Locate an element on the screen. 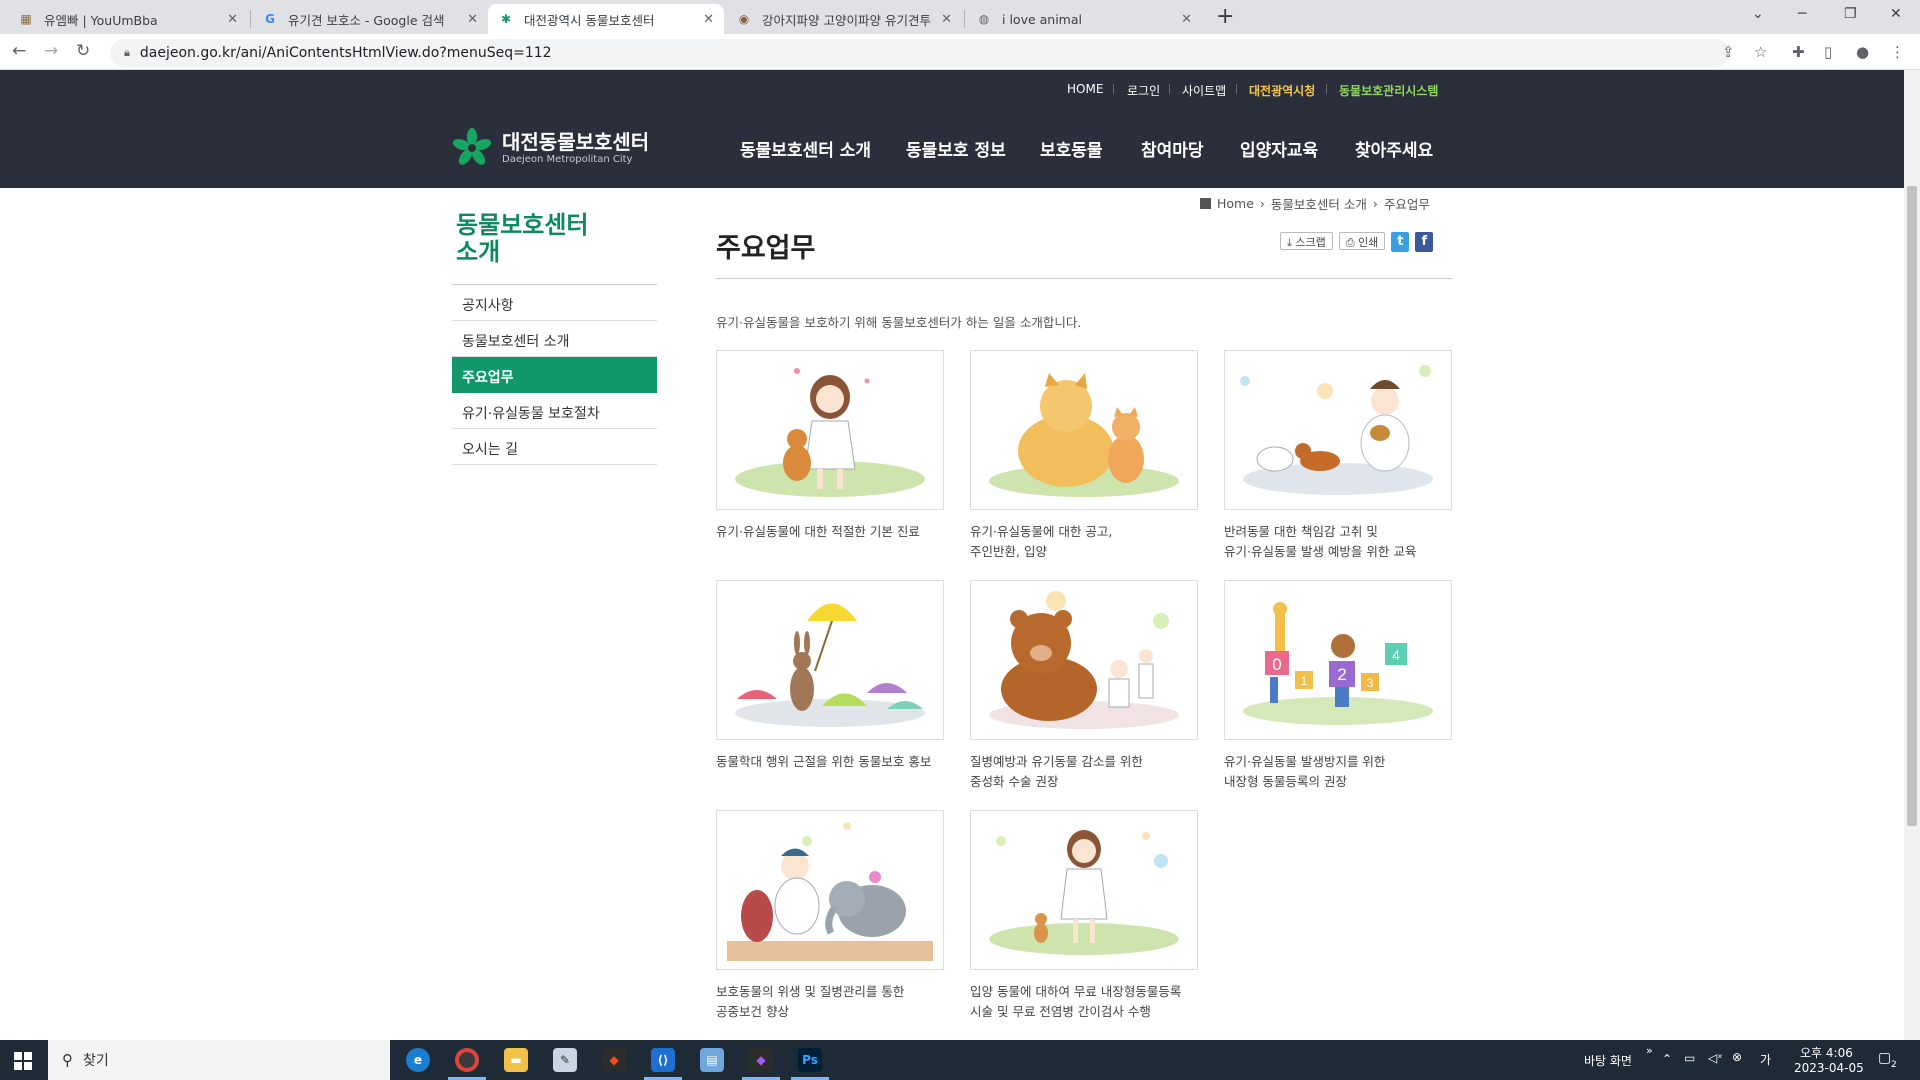 The image size is (1920, 1080). extensions-icon: ✚ is located at coordinates (1798, 52).